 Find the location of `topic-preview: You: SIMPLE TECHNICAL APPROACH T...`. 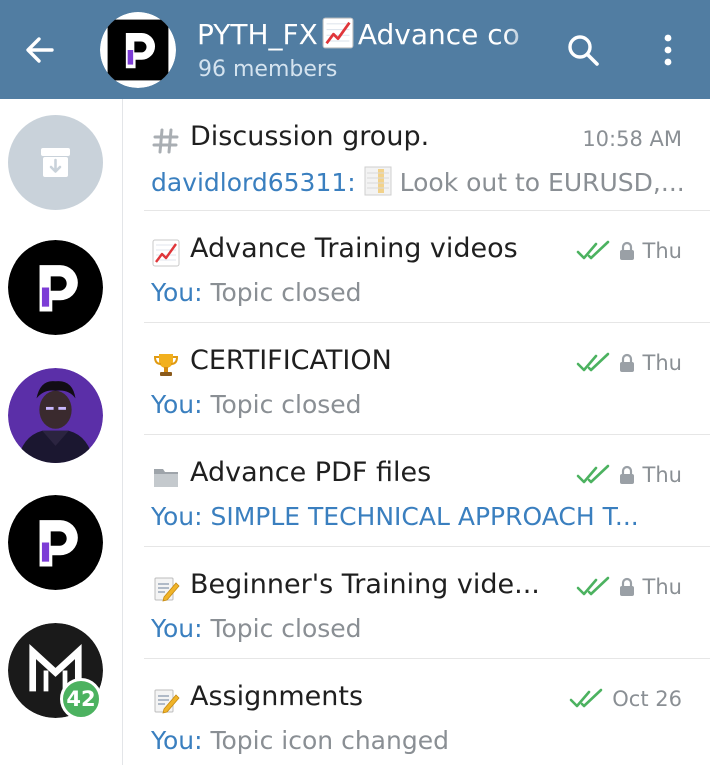

topic-preview: You: SIMPLE TECHNICAL APPROACH T... is located at coordinates (395, 516).